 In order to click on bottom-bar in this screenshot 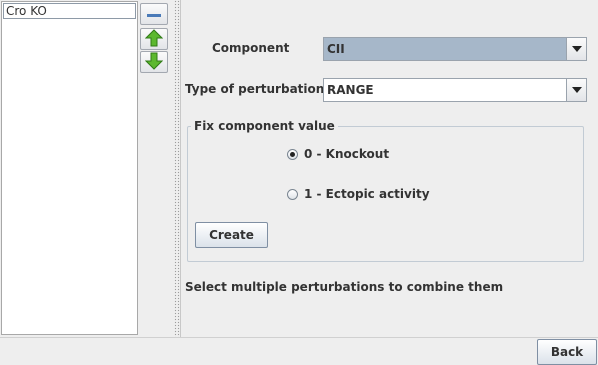, I will do `click(299, 351)`.